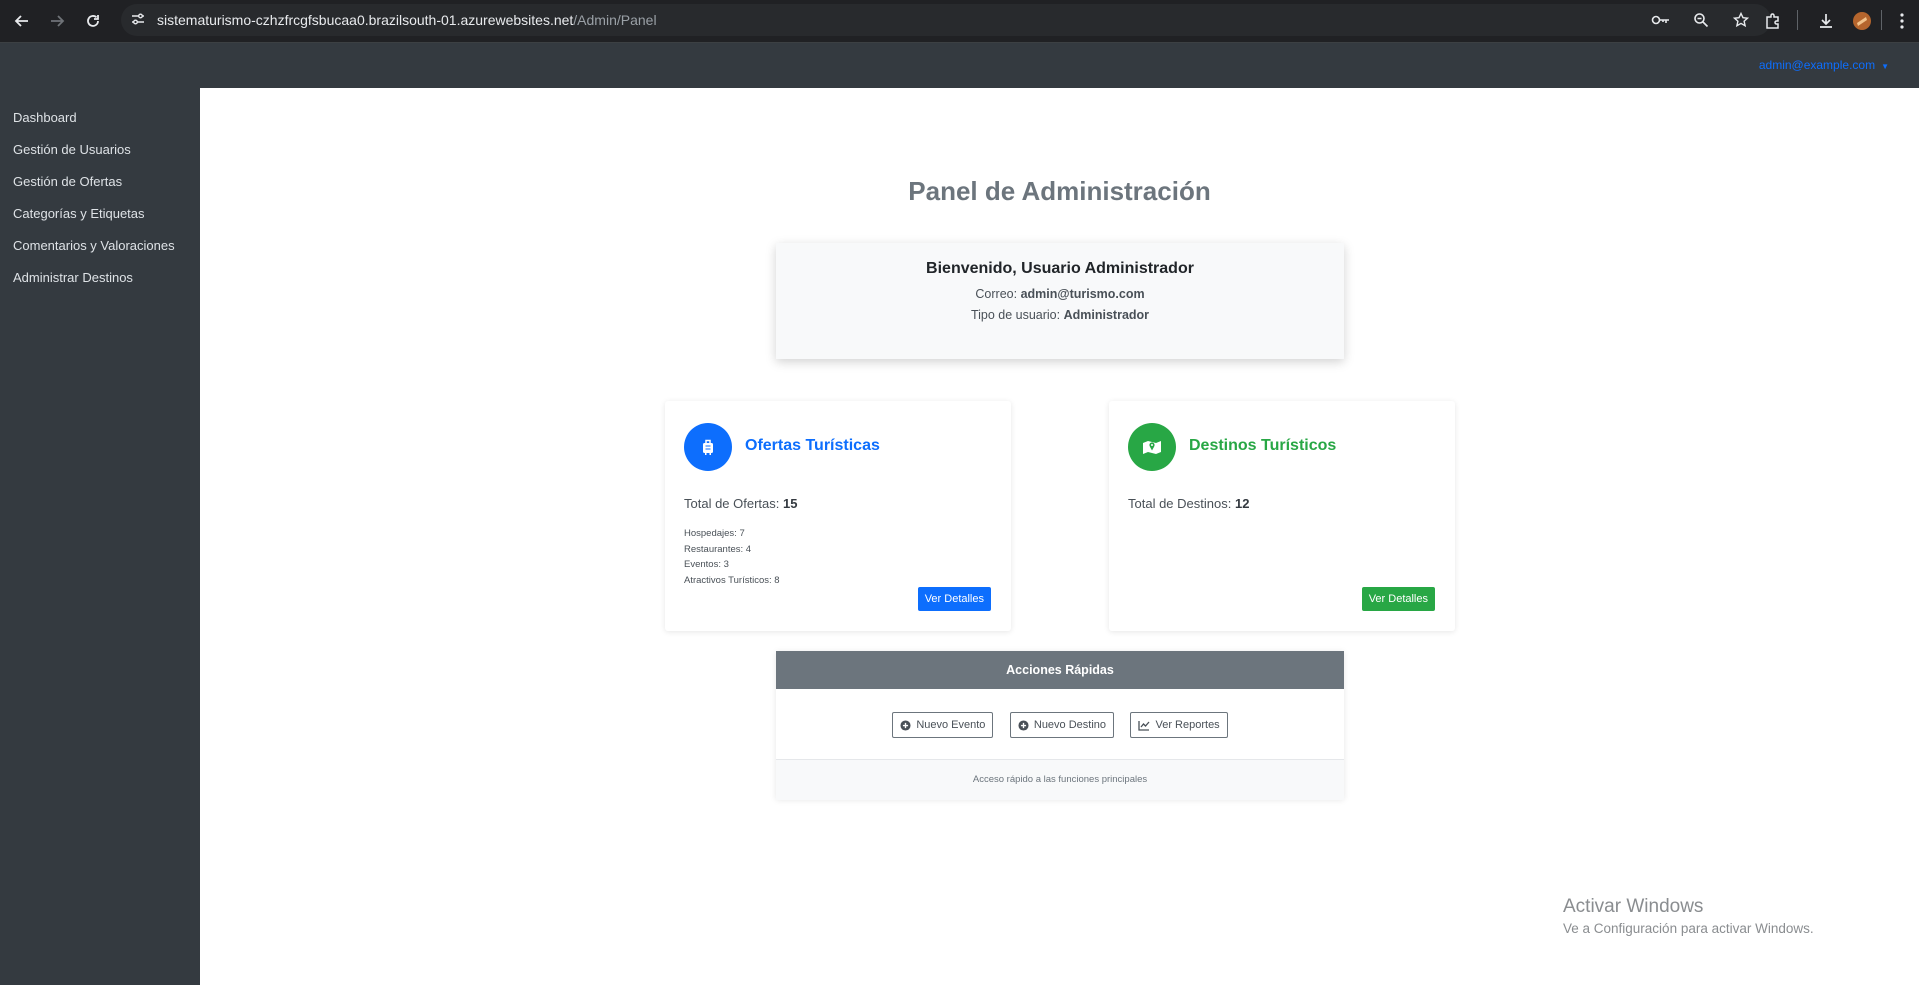 The height and width of the screenshot is (985, 1919). I want to click on password-key-icon, so click(1661, 20).